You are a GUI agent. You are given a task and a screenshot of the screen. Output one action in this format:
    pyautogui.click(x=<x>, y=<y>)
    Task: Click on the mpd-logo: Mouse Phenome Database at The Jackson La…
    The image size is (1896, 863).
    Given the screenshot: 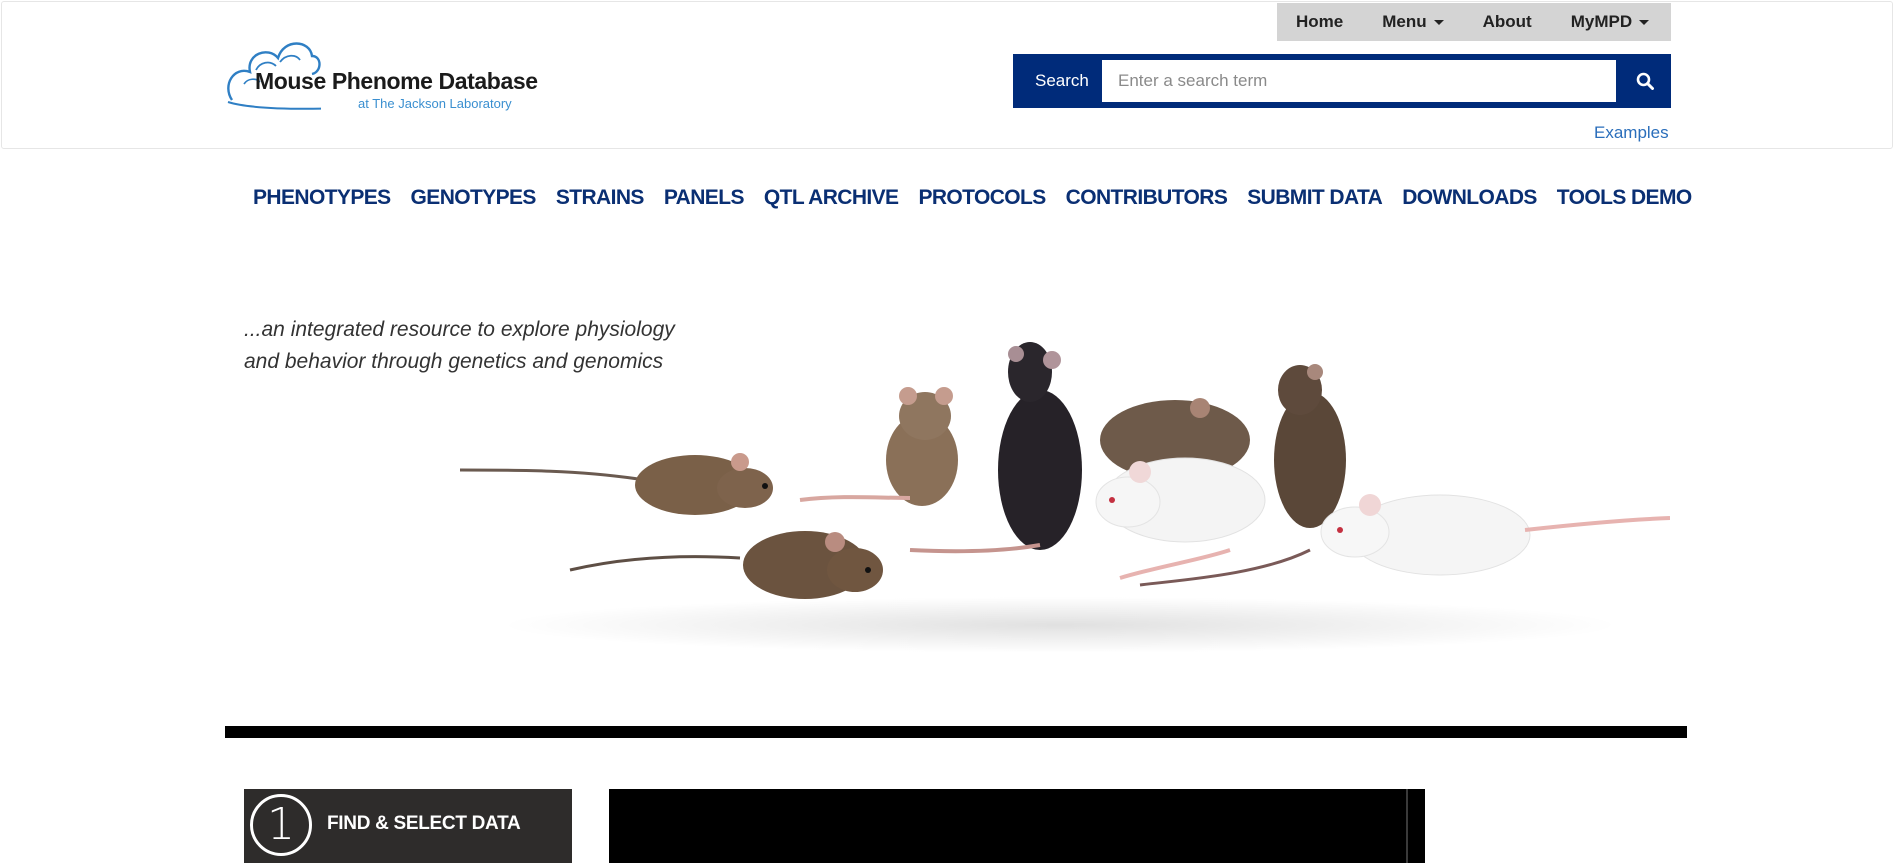 What is the action you would take?
    pyautogui.click(x=382, y=73)
    